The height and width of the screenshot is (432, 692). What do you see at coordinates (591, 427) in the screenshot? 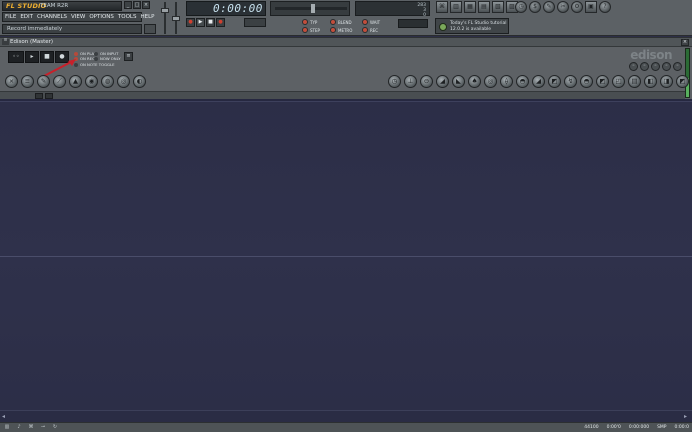
I see `sample-rate-readout: 44100` at bounding box center [591, 427].